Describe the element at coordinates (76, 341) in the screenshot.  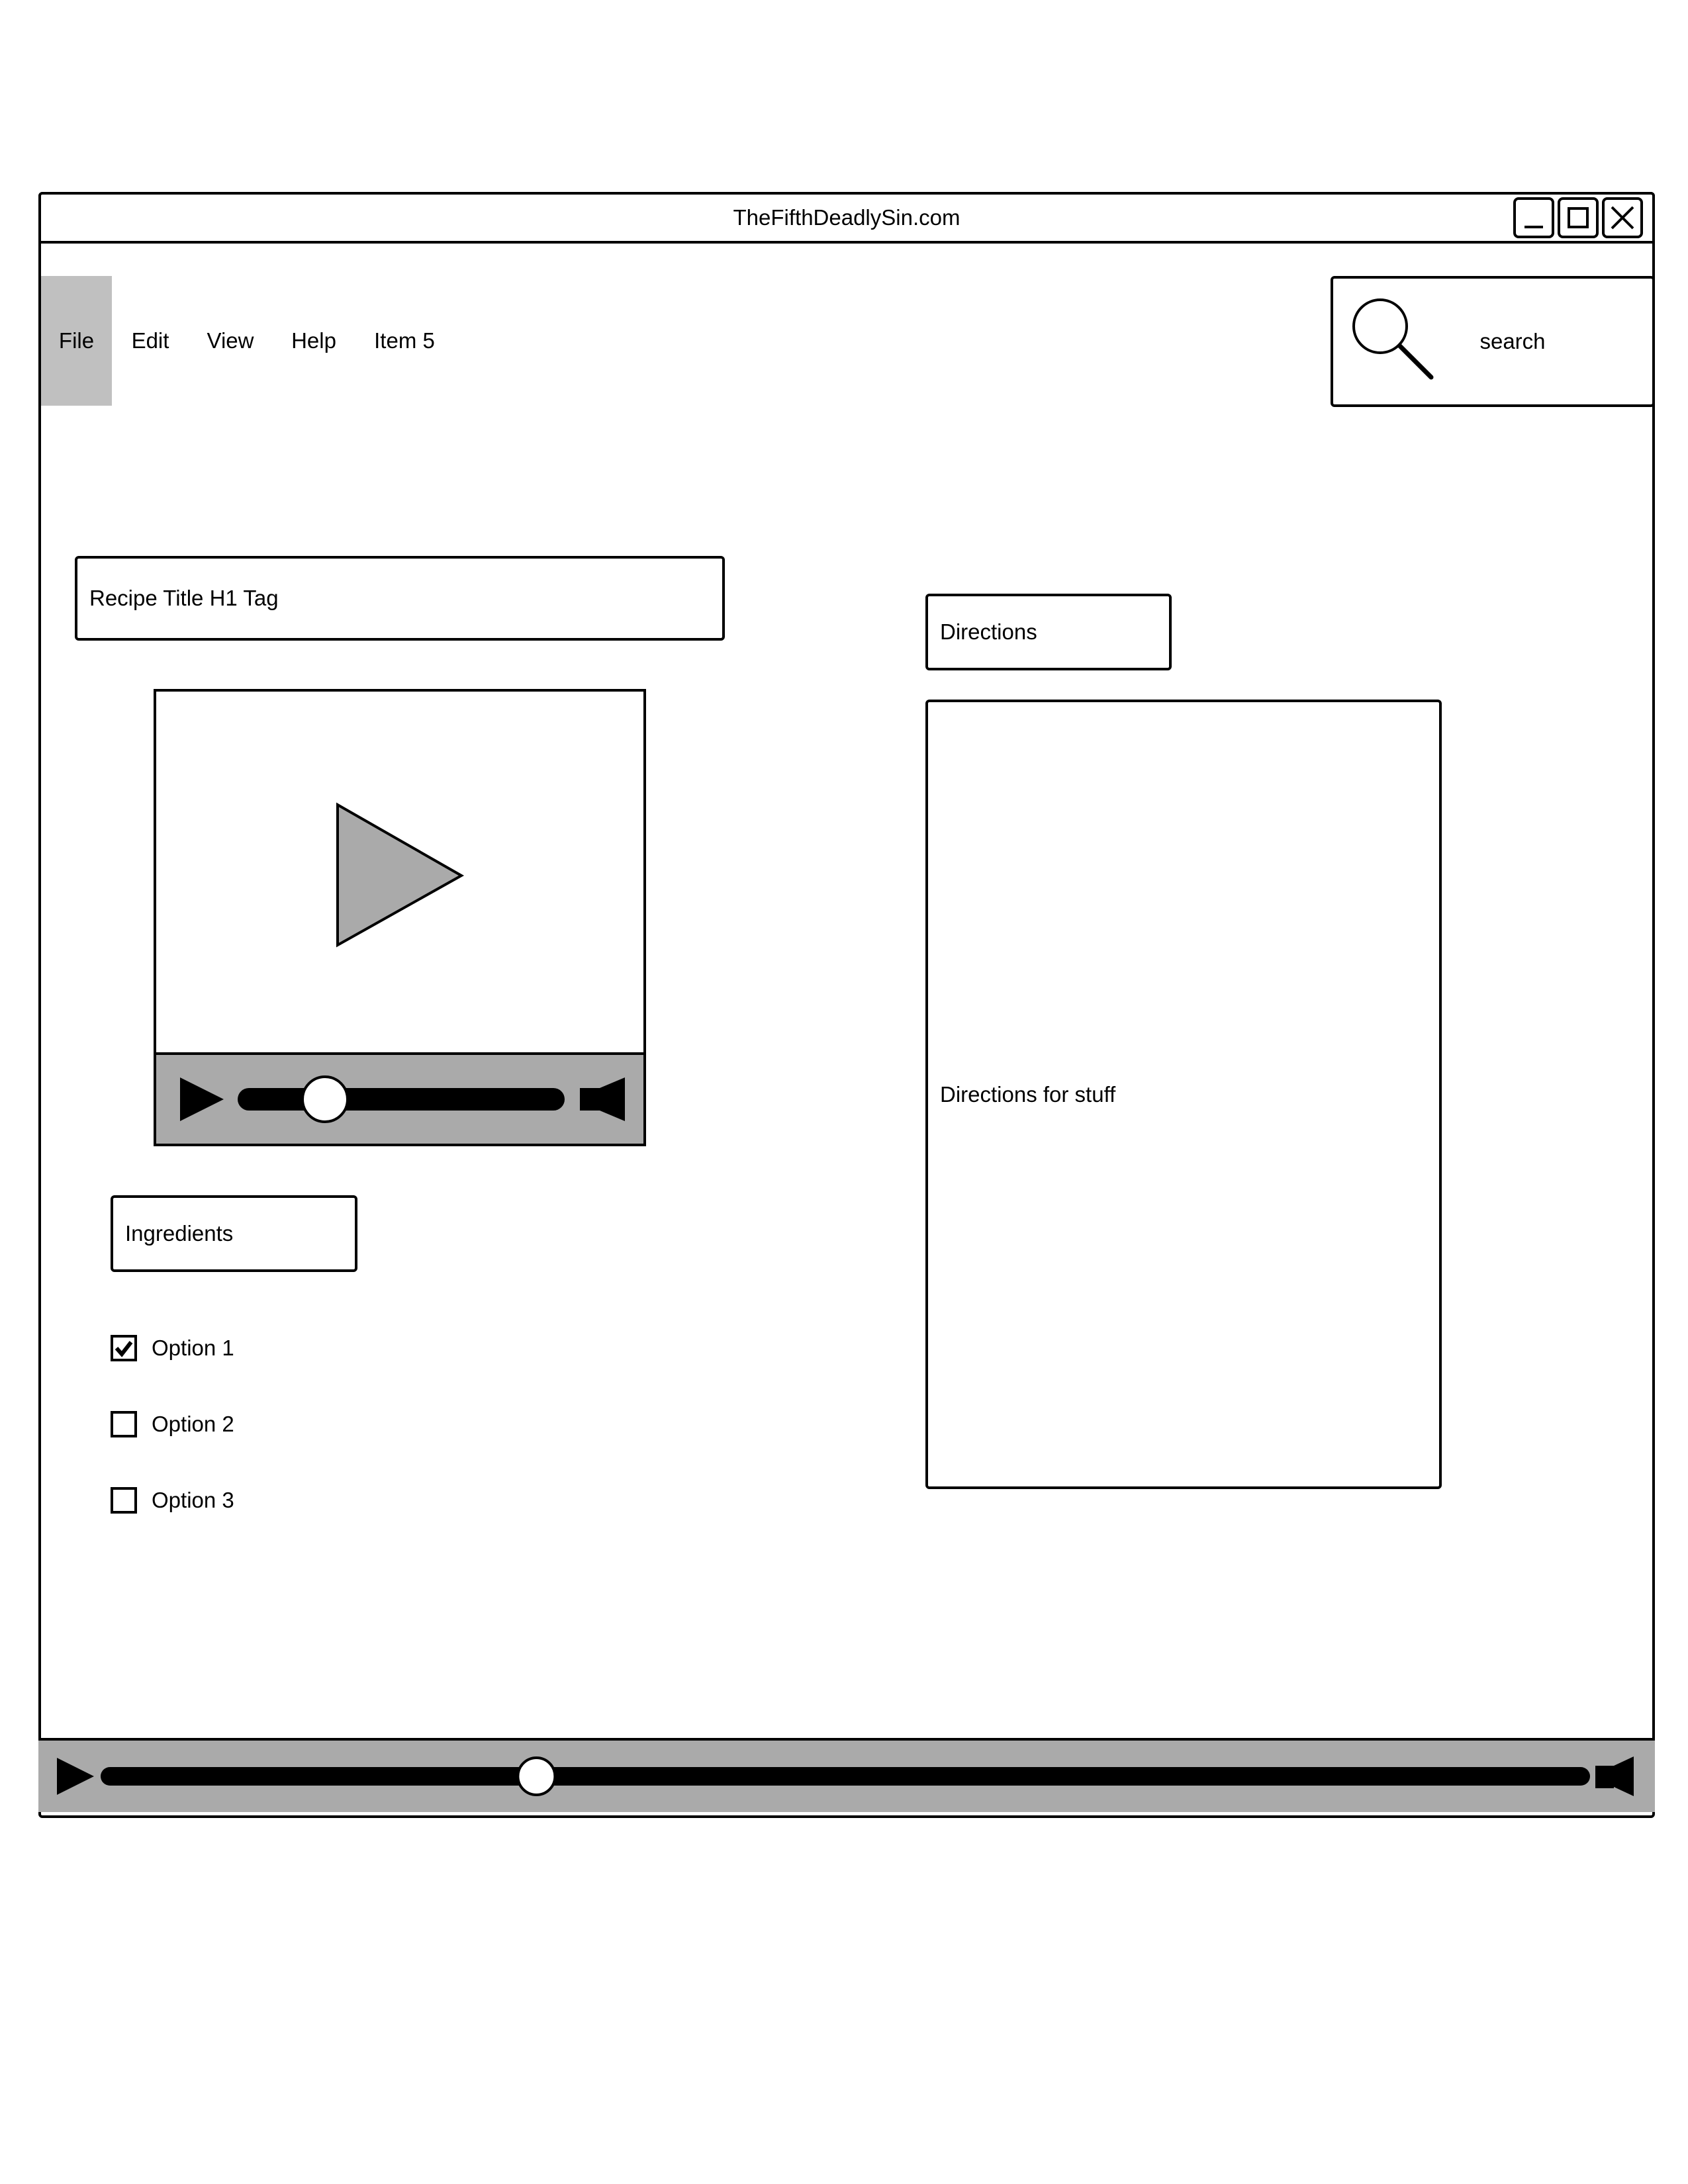
I see `menu-item-file: File` at that location.